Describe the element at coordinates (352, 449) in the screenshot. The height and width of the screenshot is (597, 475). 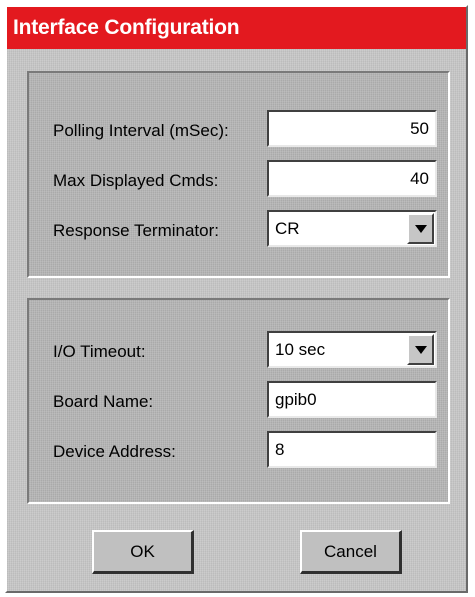
I see `device-address-input: 8` at that location.